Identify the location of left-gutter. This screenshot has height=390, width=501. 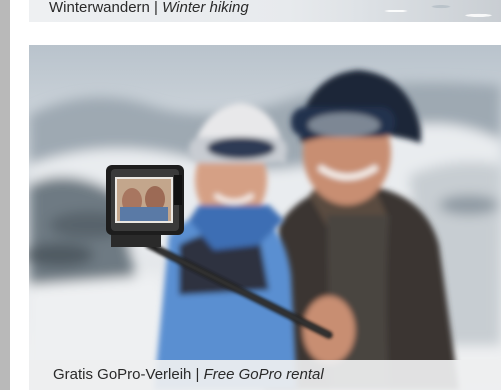
(5, 195).